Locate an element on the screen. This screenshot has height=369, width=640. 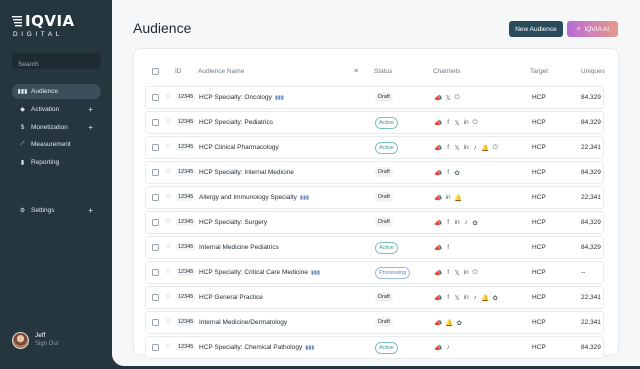
audience-name: HCP Specialty: Internal Medicine is located at coordinates (246, 172).